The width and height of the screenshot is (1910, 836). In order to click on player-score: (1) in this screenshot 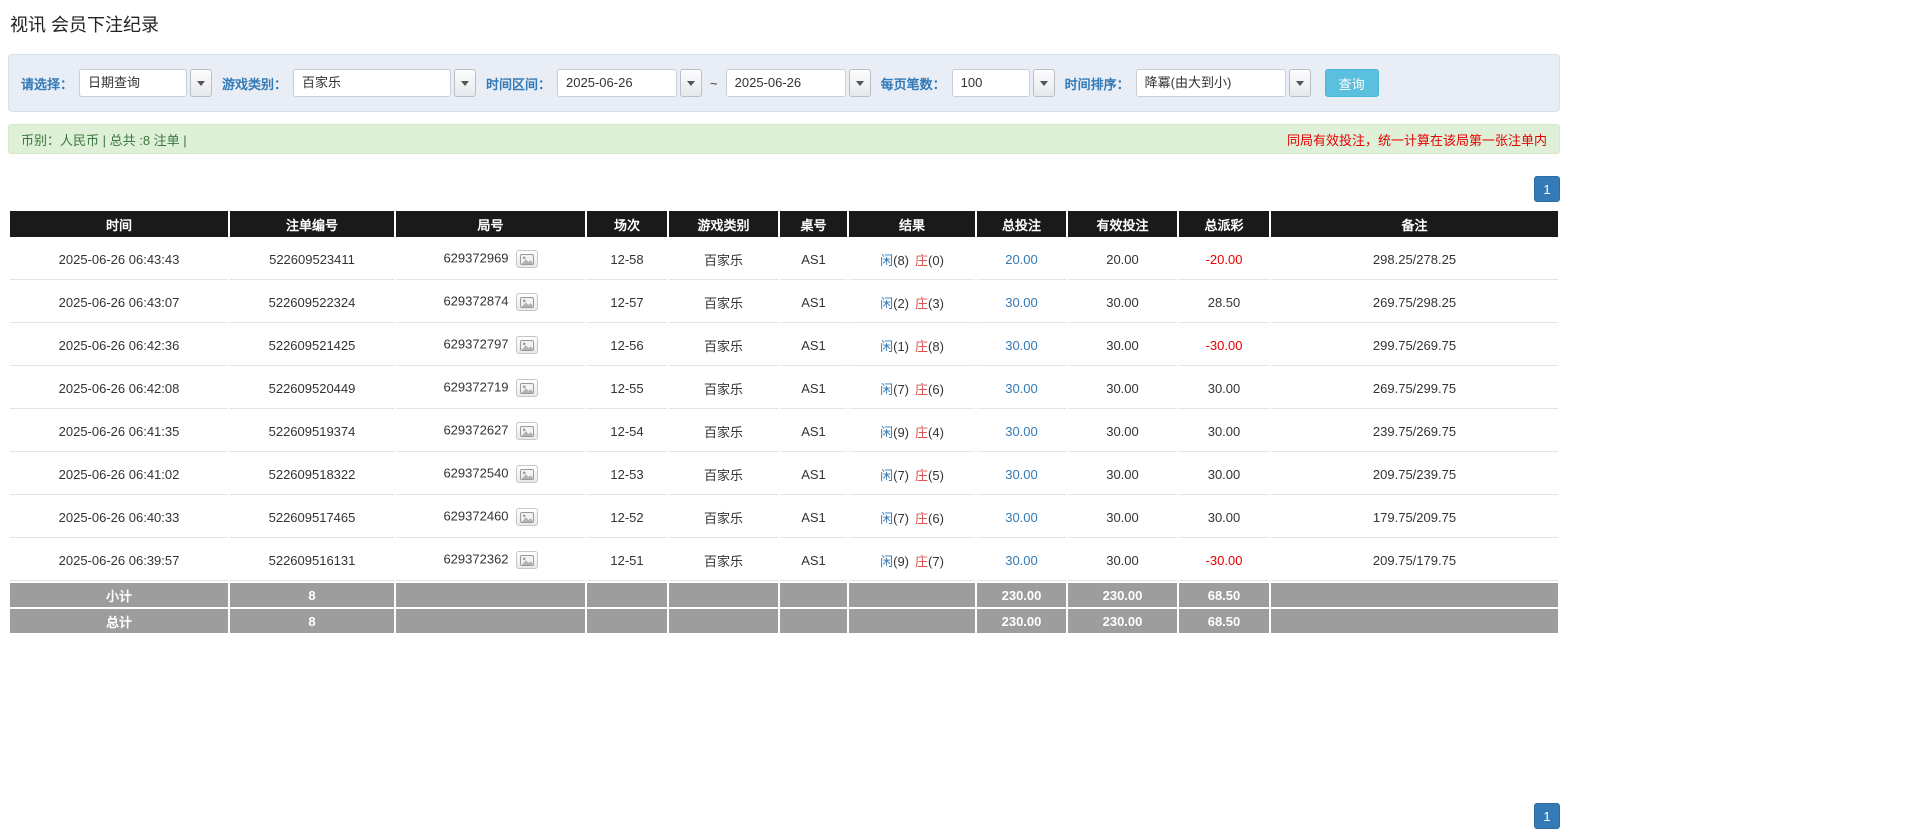, I will do `click(901, 346)`.